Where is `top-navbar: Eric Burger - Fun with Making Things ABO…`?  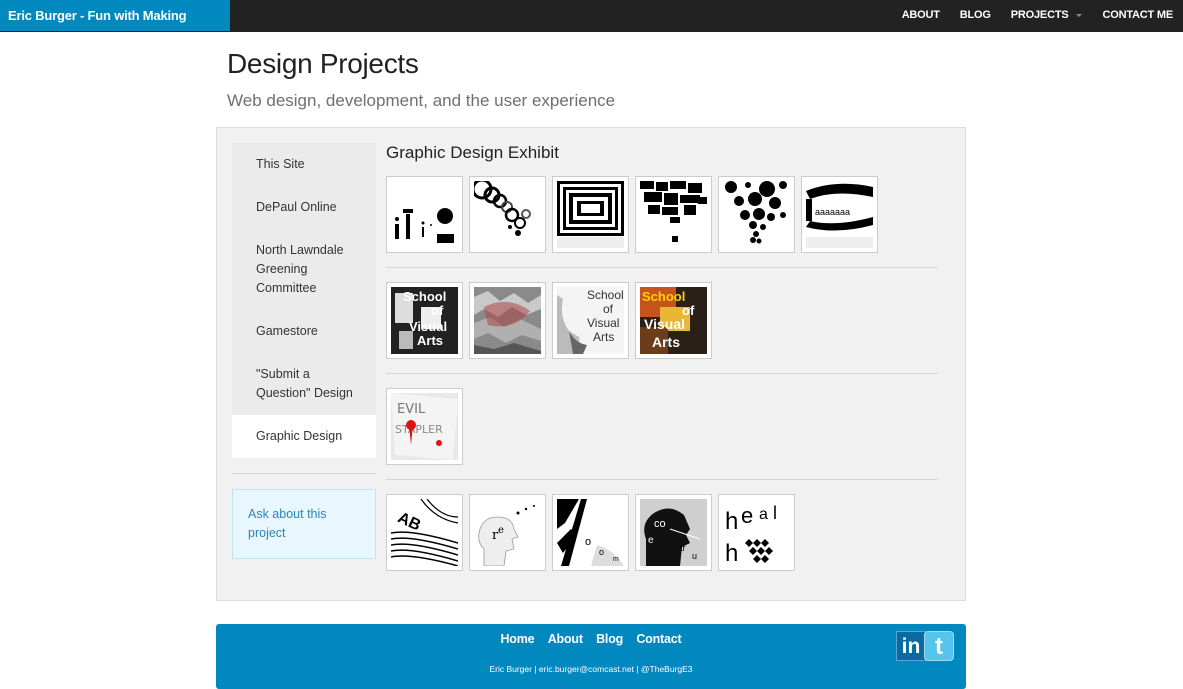 top-navbar: Eric Burger - Fun with Making Things ABO… is located at coordinates (591, 27).